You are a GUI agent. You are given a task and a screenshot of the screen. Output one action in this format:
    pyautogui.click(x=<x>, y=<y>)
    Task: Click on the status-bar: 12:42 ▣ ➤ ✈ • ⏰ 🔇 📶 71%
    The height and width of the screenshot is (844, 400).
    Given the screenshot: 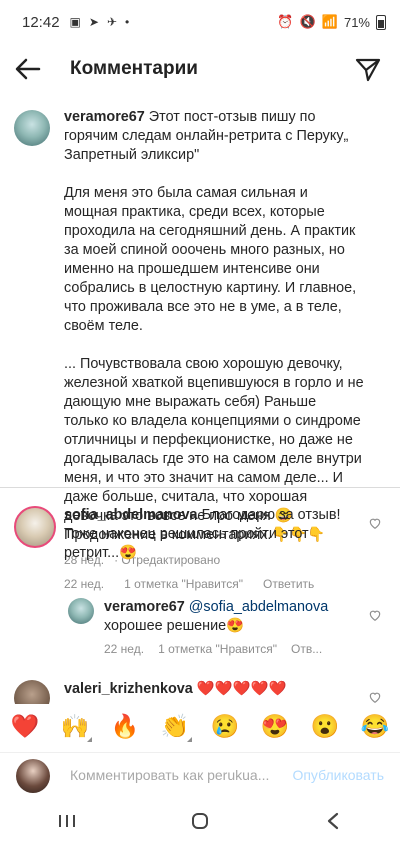 What is the action you would take?
    pyautogui.click(x=200, y=22)
    